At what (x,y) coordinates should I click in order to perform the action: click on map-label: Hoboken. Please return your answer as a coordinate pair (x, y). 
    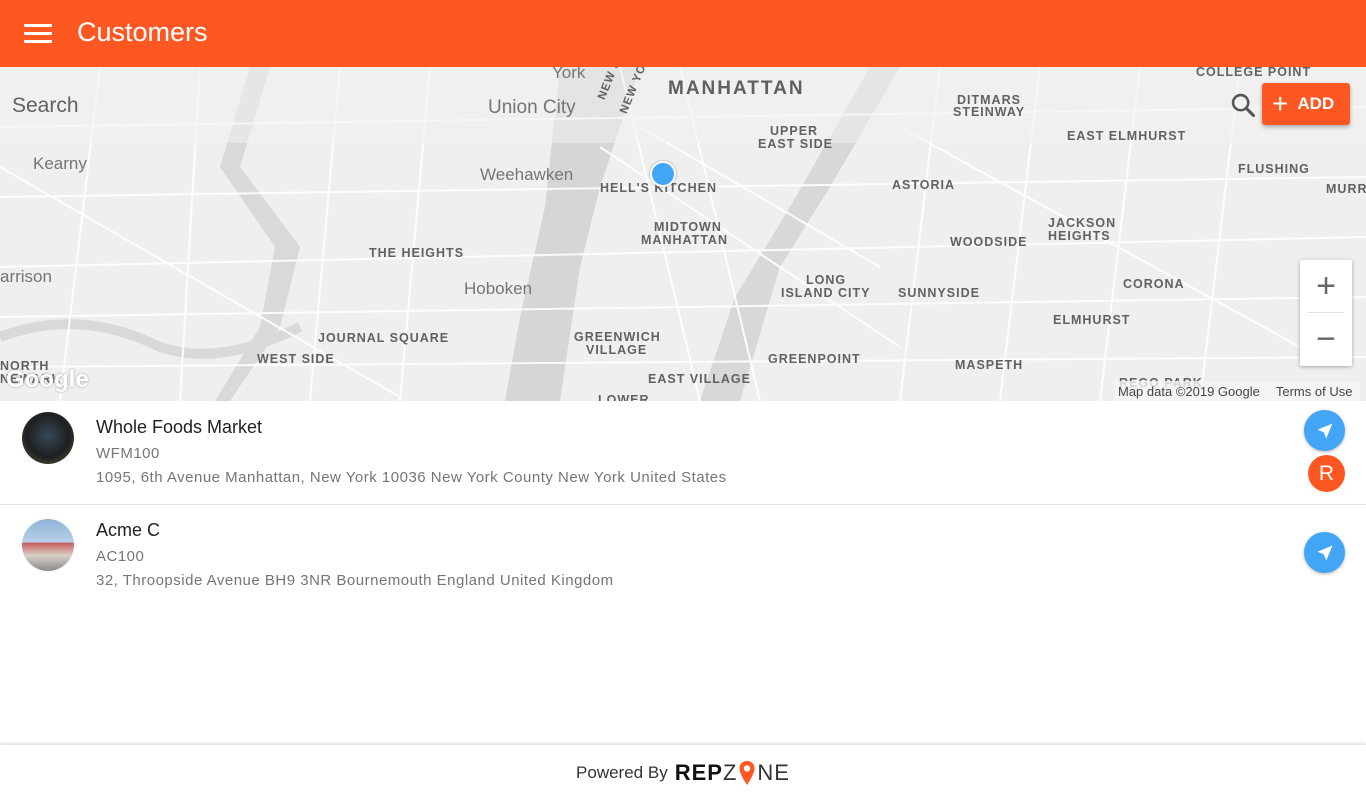
    Looking at the image, I should click on (498, 288).